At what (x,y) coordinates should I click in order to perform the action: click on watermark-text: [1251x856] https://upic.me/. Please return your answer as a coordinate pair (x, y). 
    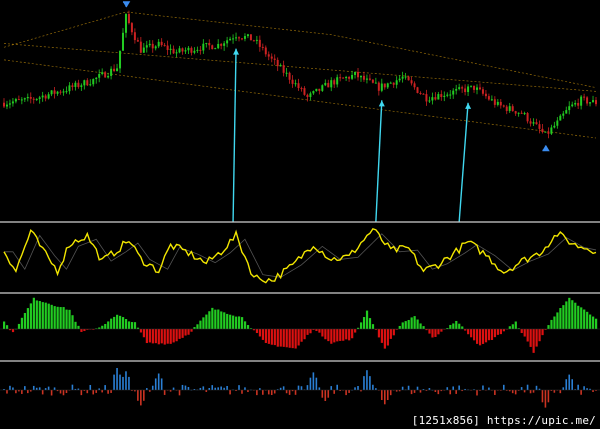
    Looking at the image, I should click on (503, 420).